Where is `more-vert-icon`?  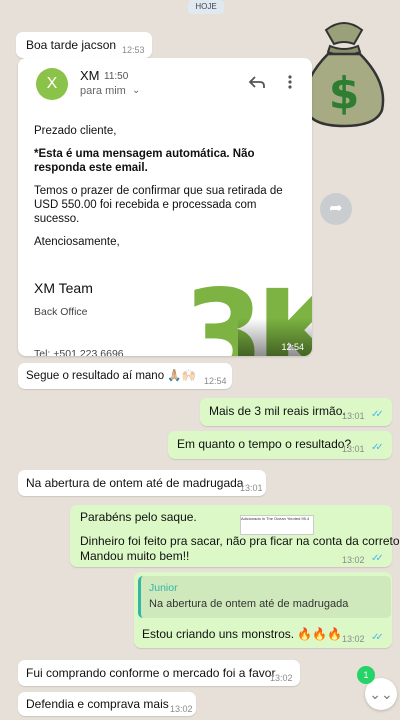 more-vert-icon is located at coordinates (290, 82).